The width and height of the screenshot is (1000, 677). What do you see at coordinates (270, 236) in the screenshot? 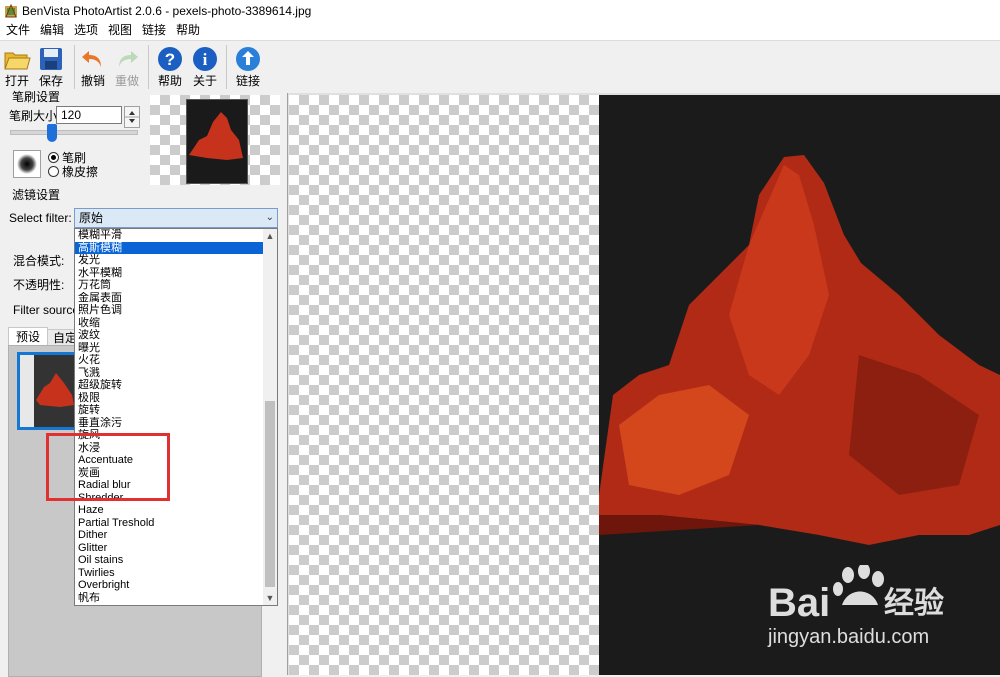
I see `scroll-up-icon: ▲` at bounding box center [270, 236].